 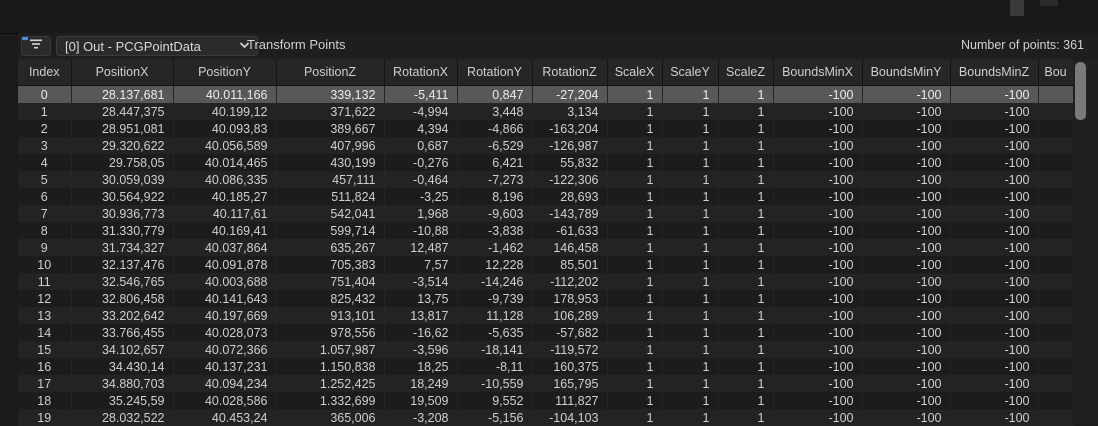 I want to click on table-cell: 30.564,922, so click(x=122, y=196).